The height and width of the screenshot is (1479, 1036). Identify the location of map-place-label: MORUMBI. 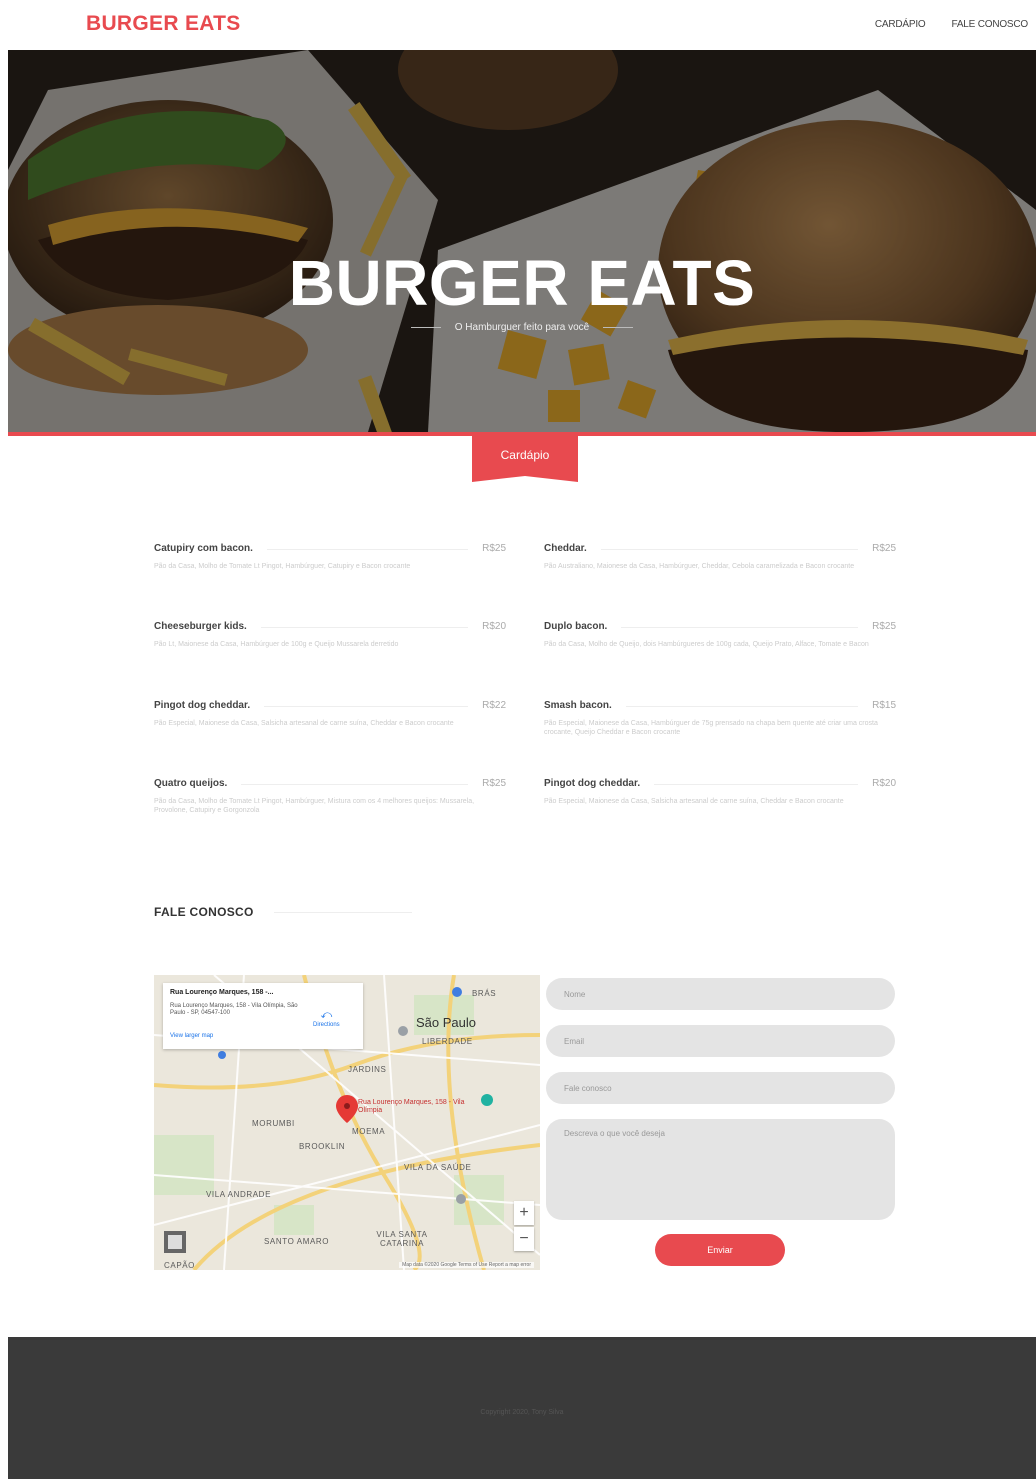
(273, 1123).